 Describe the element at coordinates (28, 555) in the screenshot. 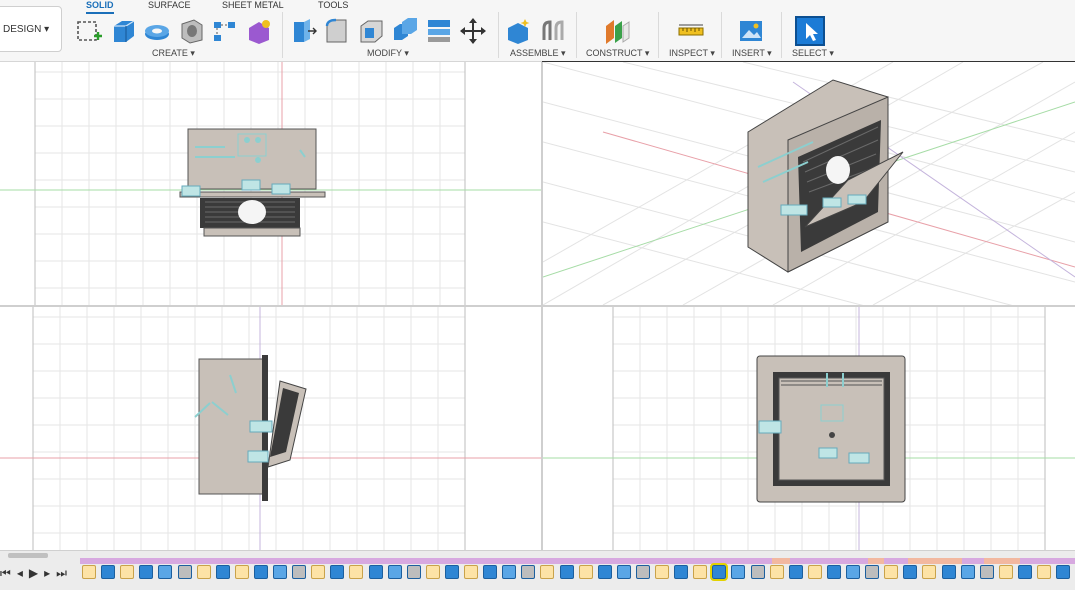

I see `timeline-scrollbar` at that location.